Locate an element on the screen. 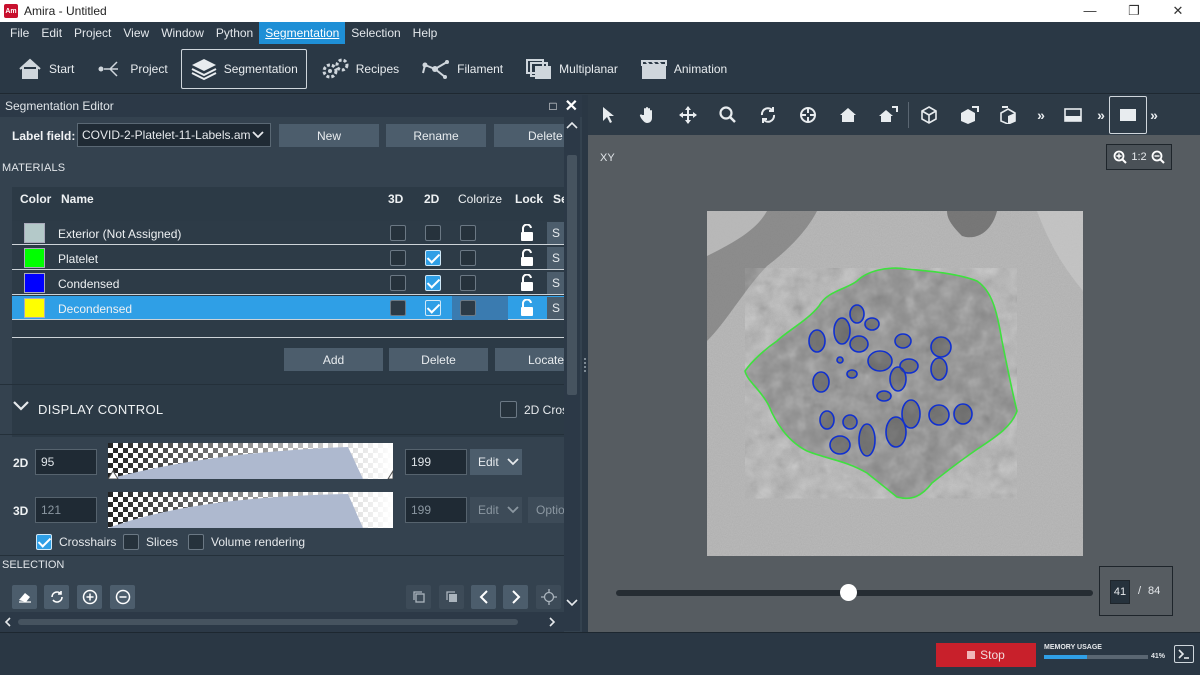 The width and height of the screenshot is (1200, 675). delete-label-button: Delete is located at coordinates (529, 135).